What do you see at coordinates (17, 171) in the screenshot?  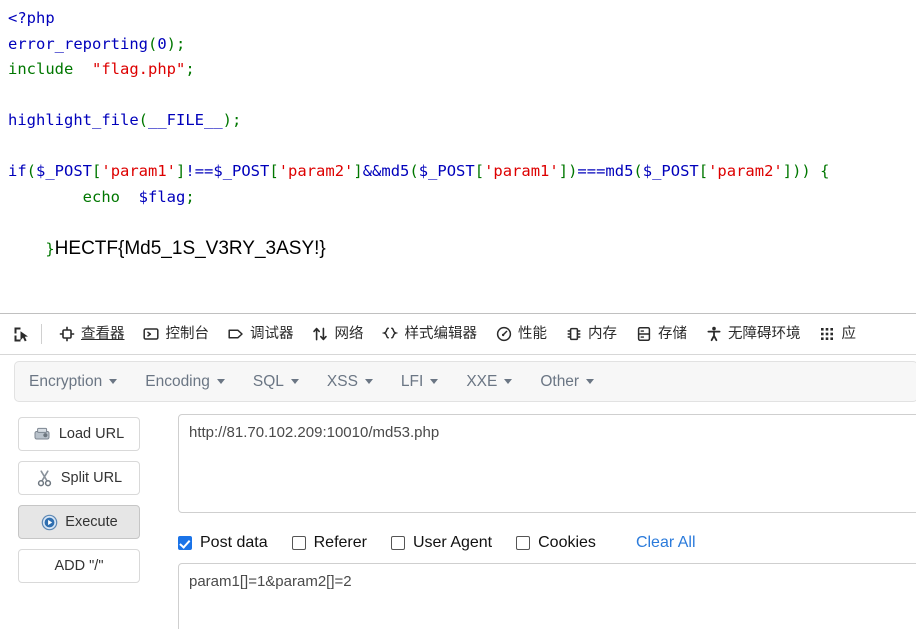 I see `code-token: if` at bounding box center [17, 171].